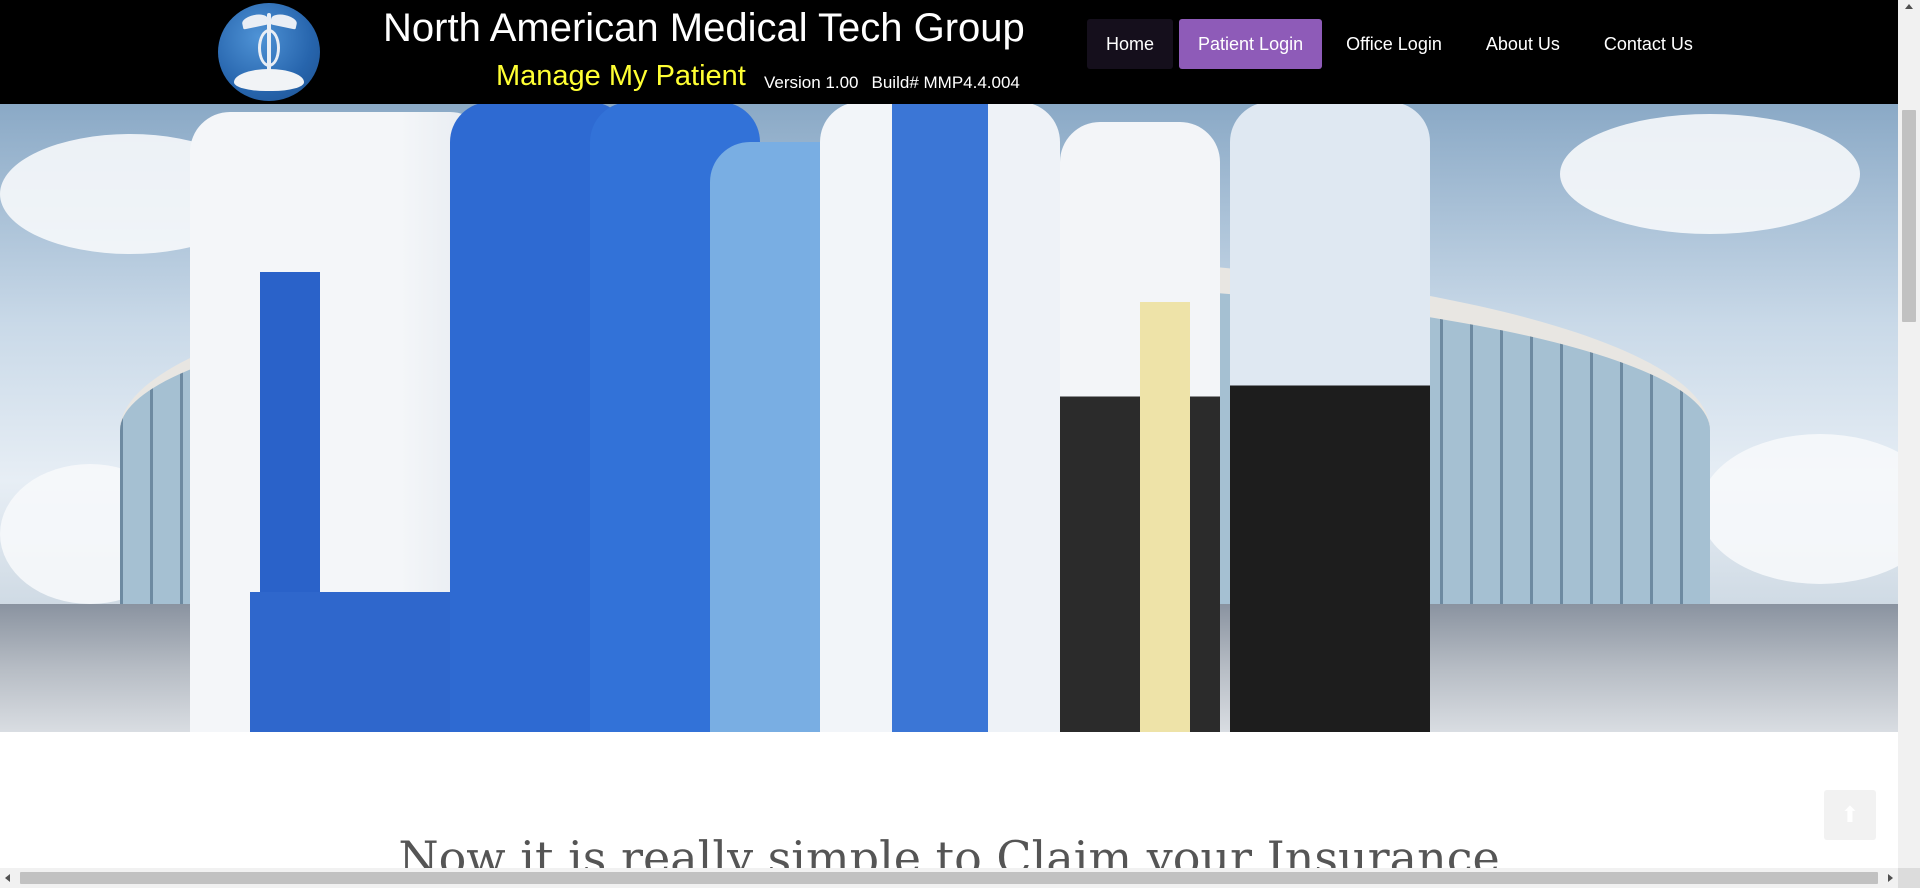  Describe the element at coordinates (704, 28) in the screenshot. I see `site-title: North American Medical Tech Group` at that location.